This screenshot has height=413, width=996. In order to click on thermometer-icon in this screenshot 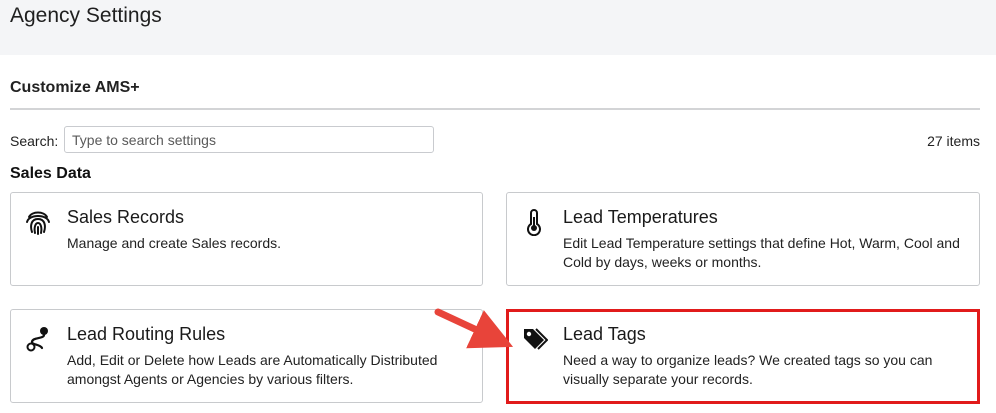, I will do `click(534, 222)`.